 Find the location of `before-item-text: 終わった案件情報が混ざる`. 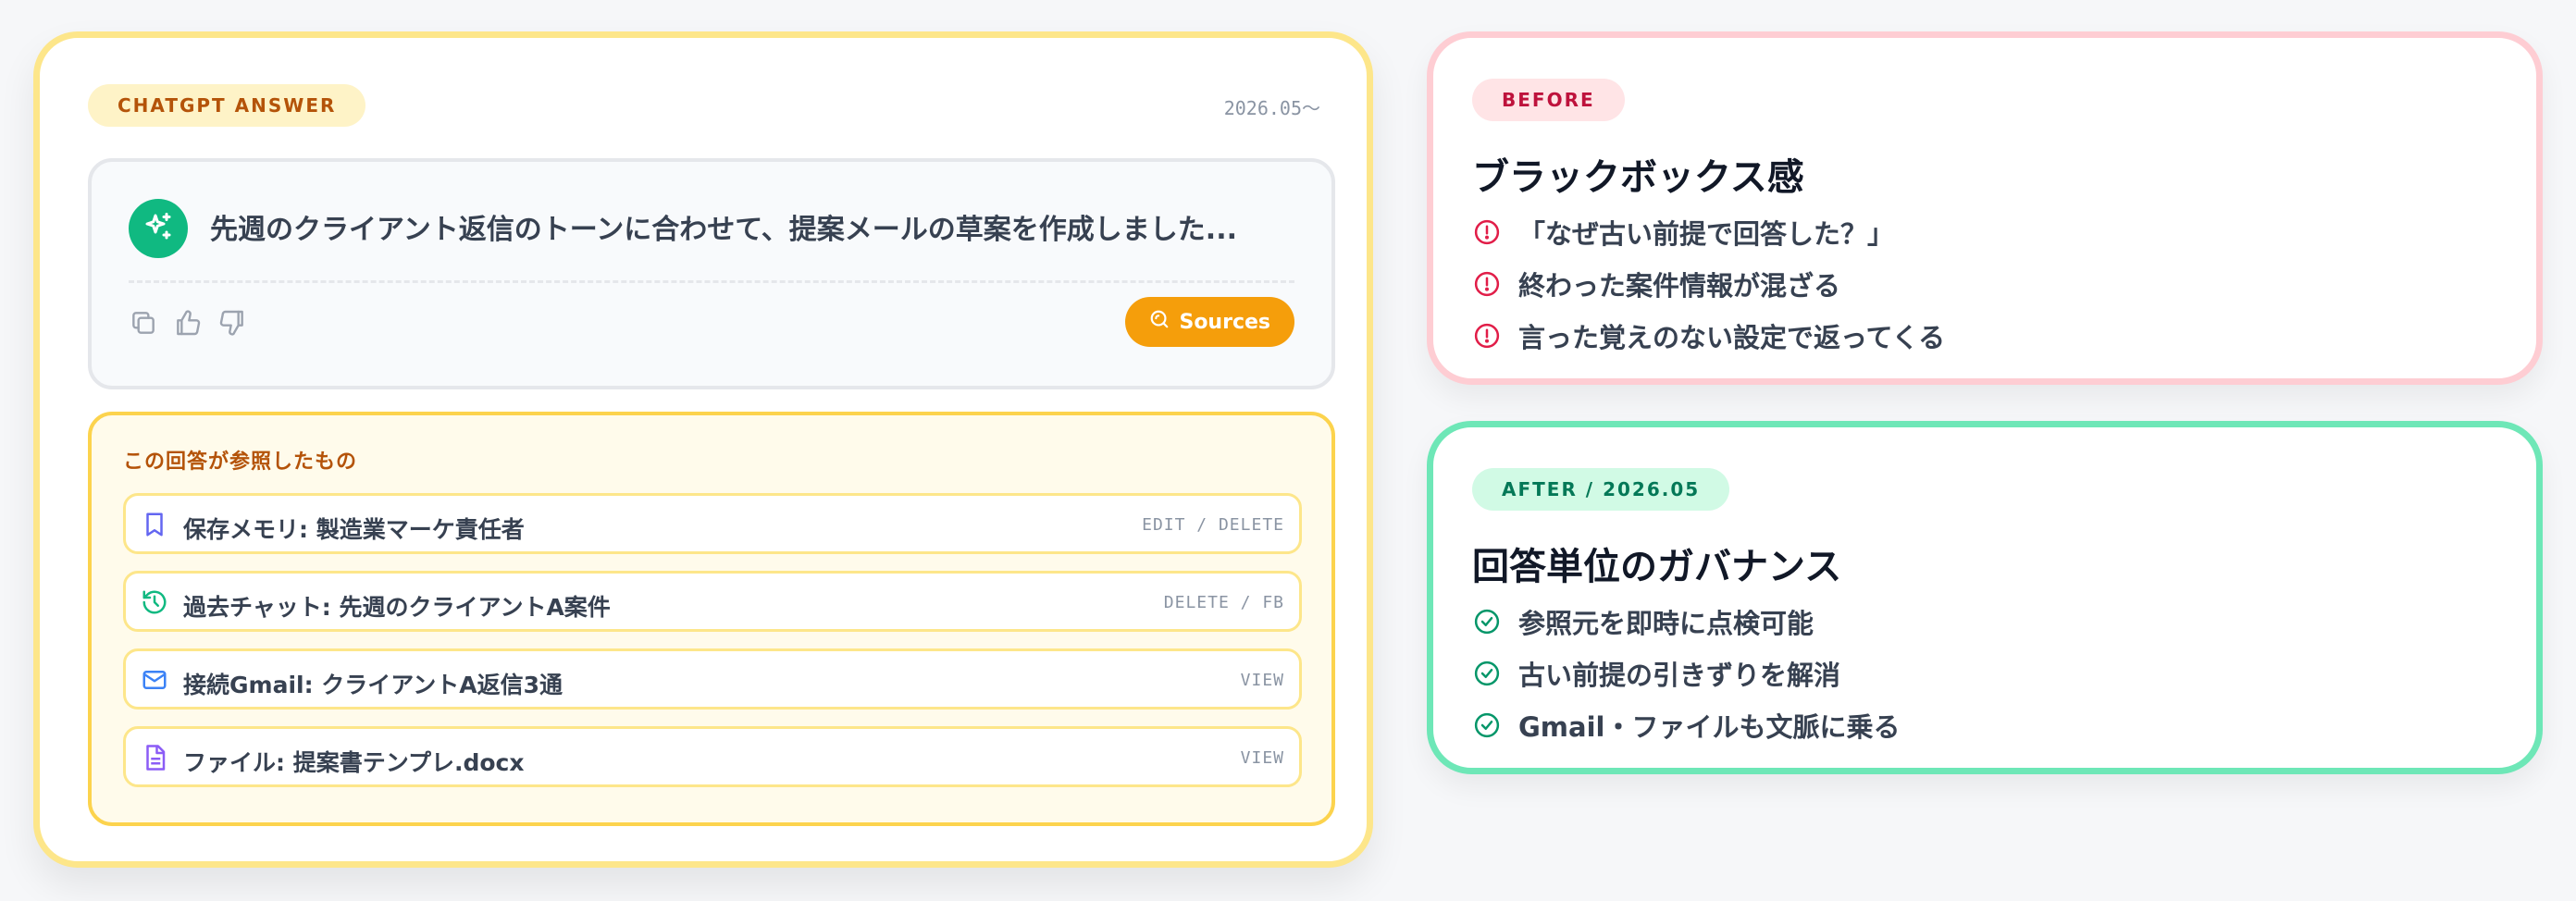

before-item-text: 終わった案件情報が混ざる is located at coordinates (1680, 286).